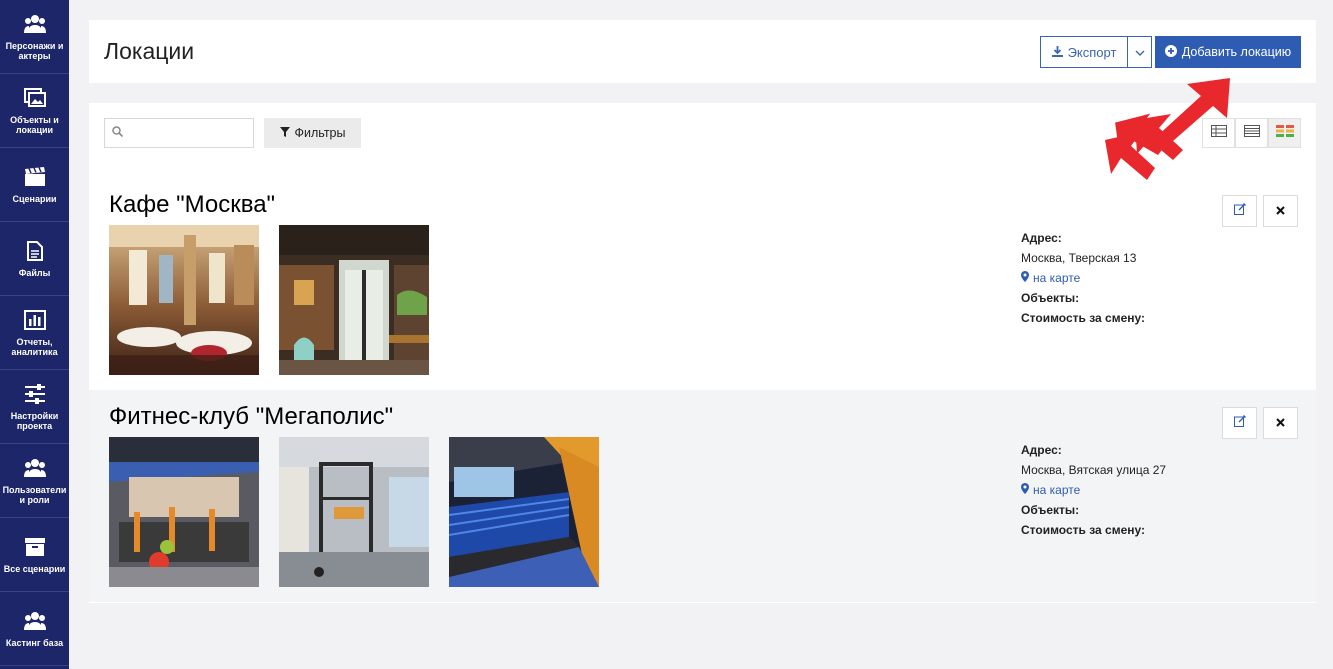  I want to click on images-icon, so click(34, 98).